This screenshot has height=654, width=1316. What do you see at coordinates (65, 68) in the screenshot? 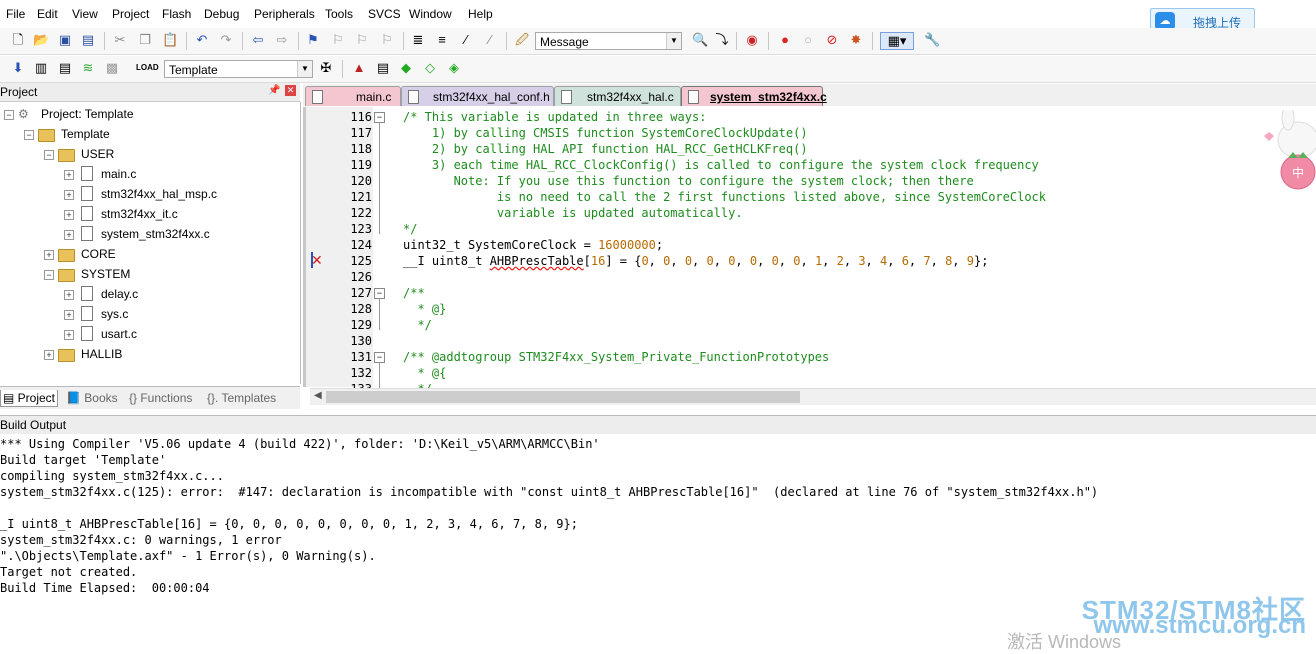
I see `rebuild-icon: ▤` at bounding box center [65, 68].